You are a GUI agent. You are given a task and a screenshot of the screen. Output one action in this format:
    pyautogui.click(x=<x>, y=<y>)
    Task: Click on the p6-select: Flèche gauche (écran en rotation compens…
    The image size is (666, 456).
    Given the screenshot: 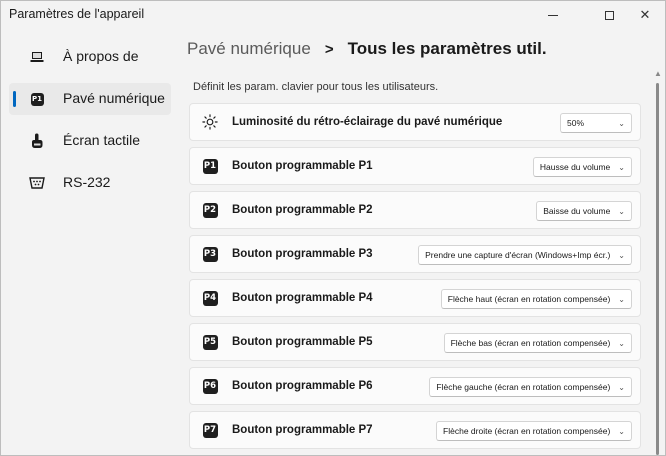 What is the action you would take?
    pyautogui.click(x=530, y=387)
    